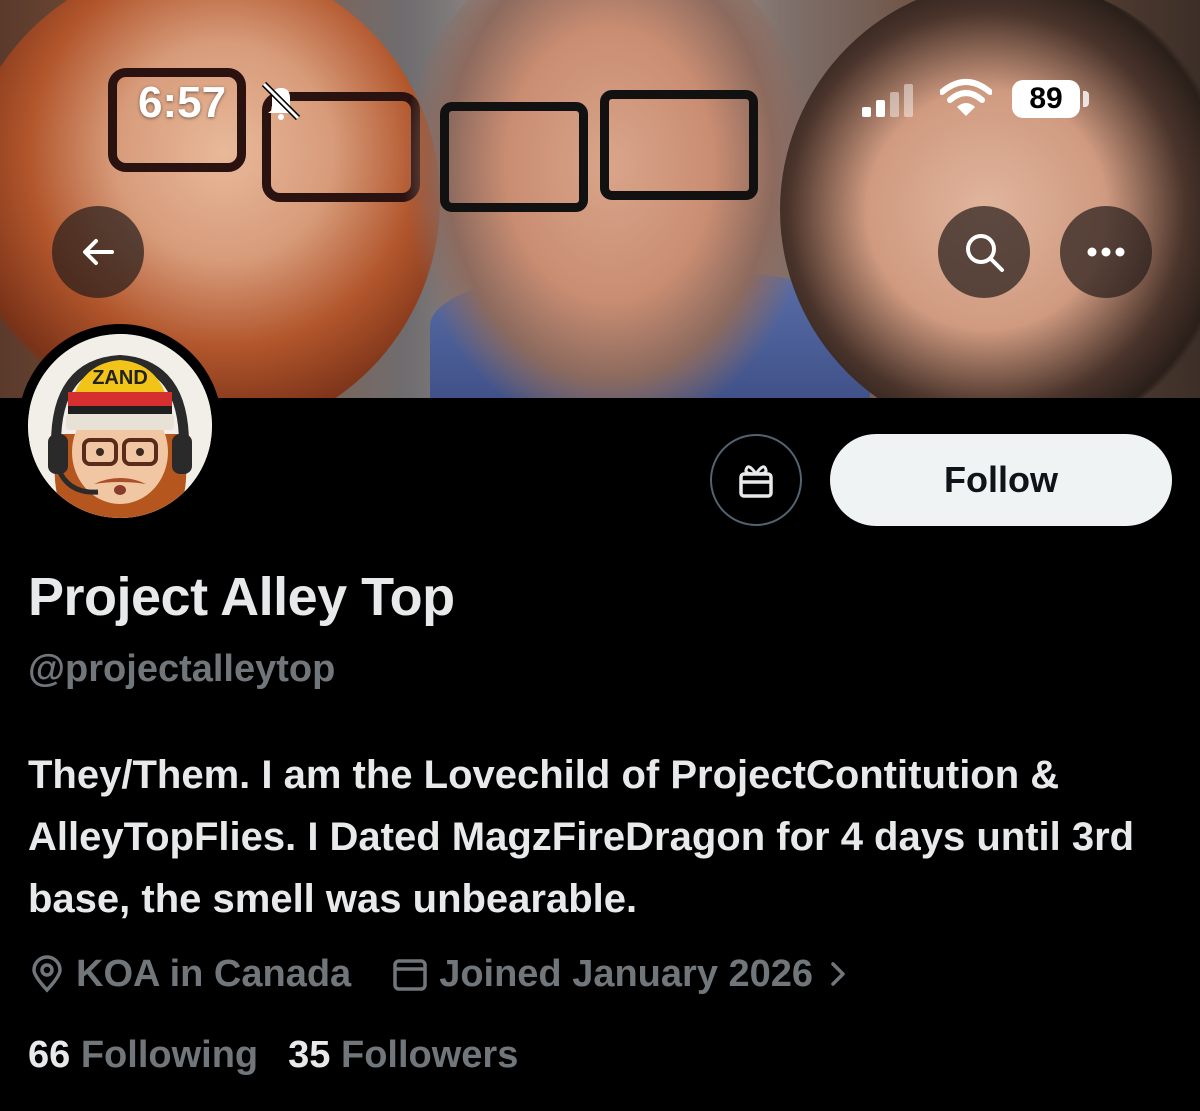  I want to click on bell-slash-icon, so click(281, 100).